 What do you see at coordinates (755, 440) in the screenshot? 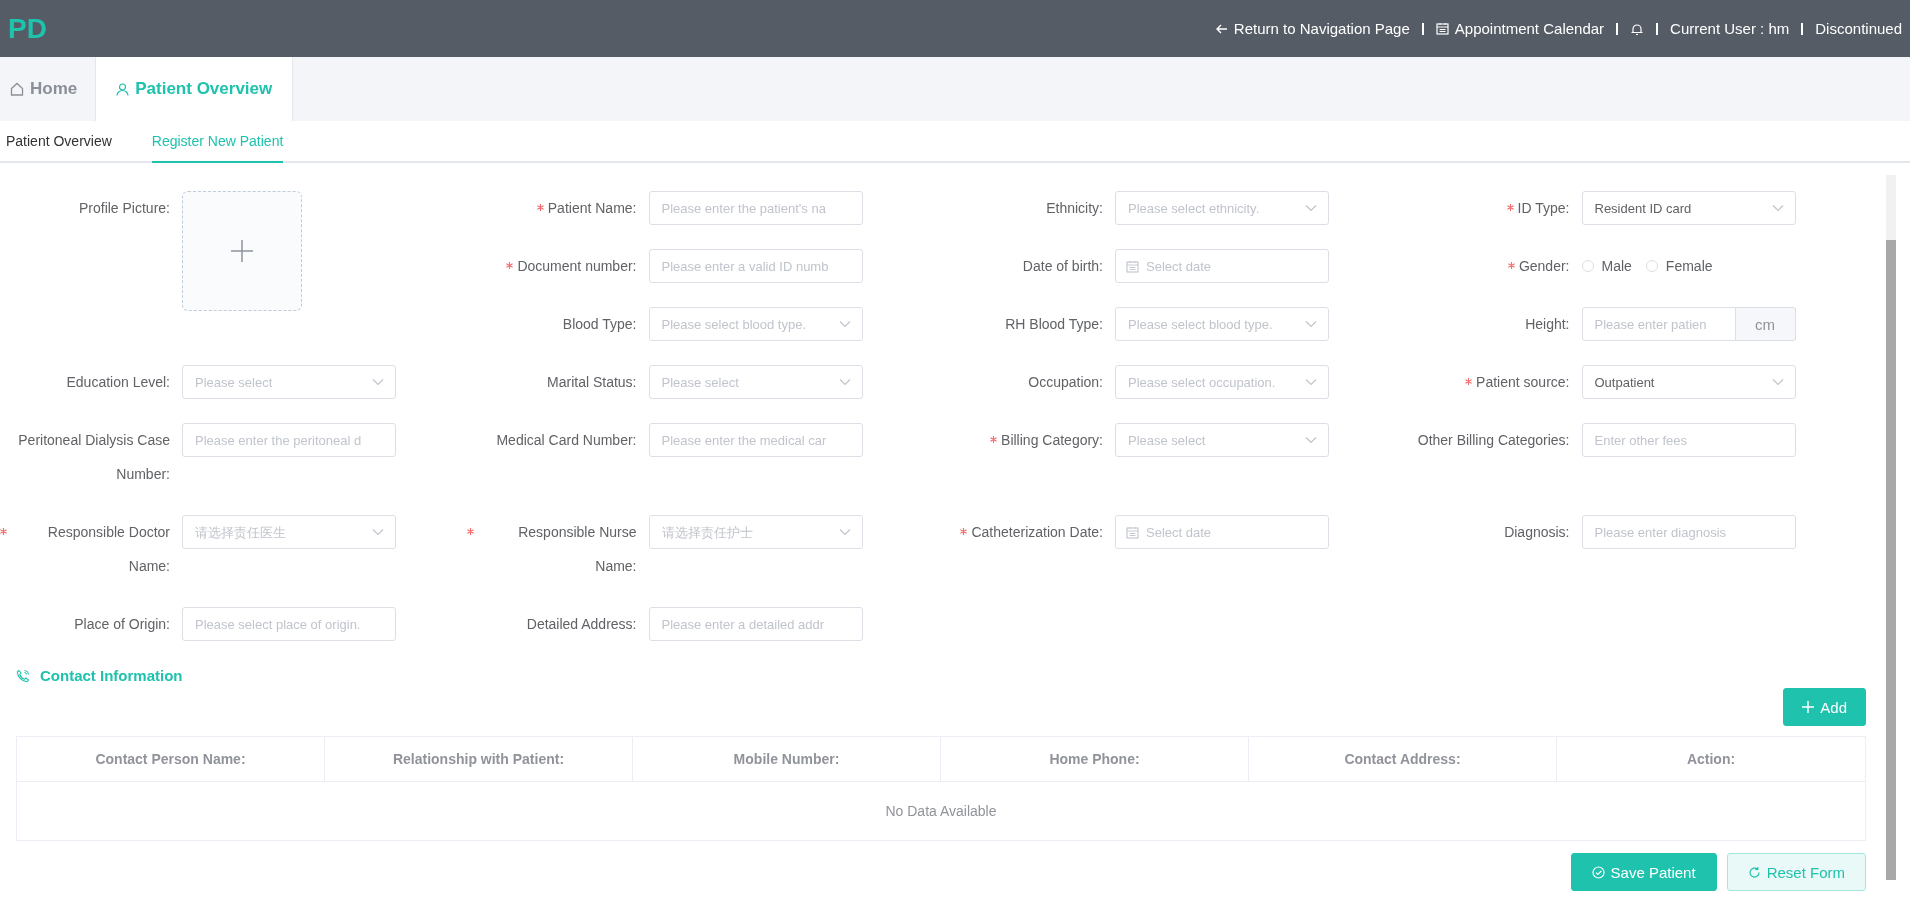
I see `input-field: Please enter the medical car` at bounding box center [755, 440].